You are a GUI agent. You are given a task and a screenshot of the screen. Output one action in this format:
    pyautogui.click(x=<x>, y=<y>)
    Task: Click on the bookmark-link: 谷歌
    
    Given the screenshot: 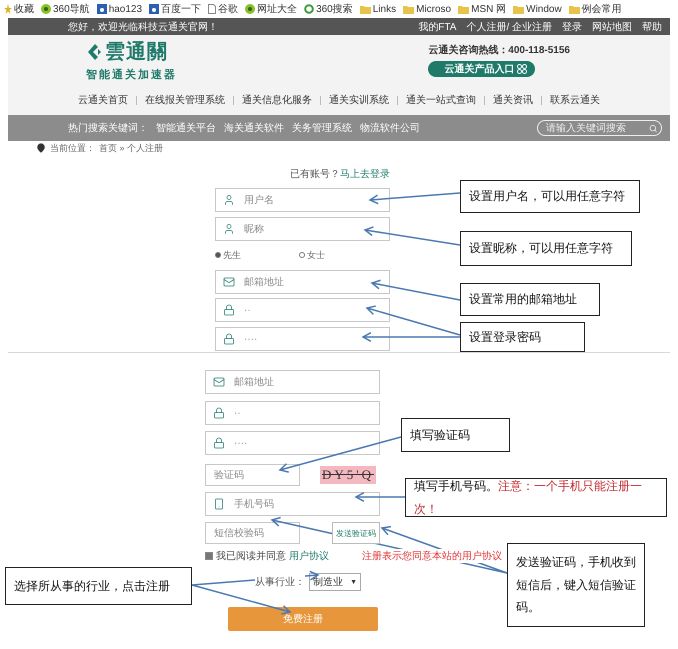 What is the action you would take?
    pyautogui.click(x=228, y=9)
    